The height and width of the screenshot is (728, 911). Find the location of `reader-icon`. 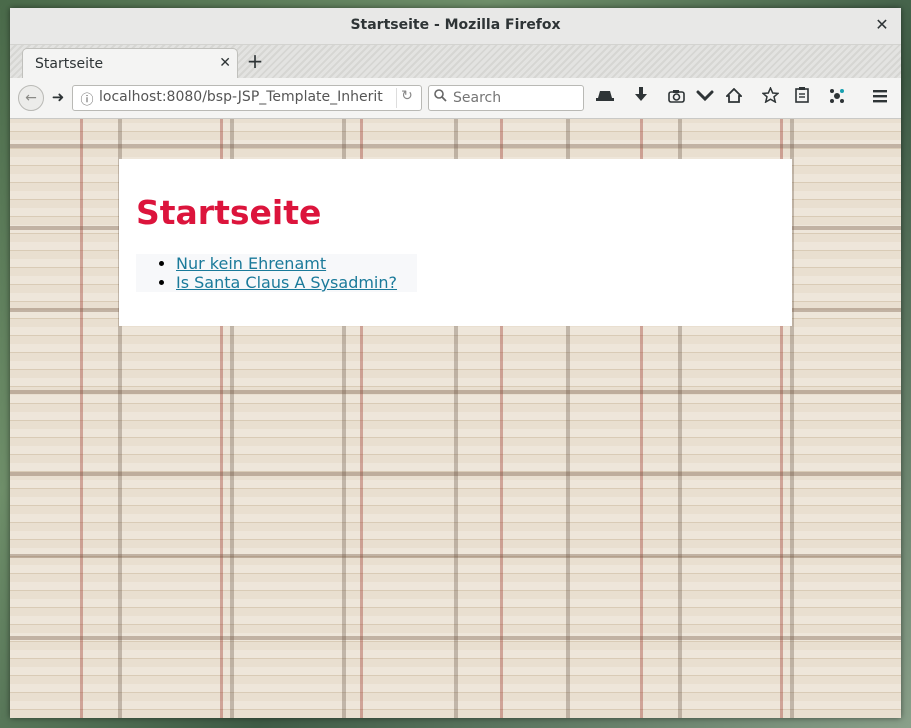

reader-icon is located at coordinates (802, 98).